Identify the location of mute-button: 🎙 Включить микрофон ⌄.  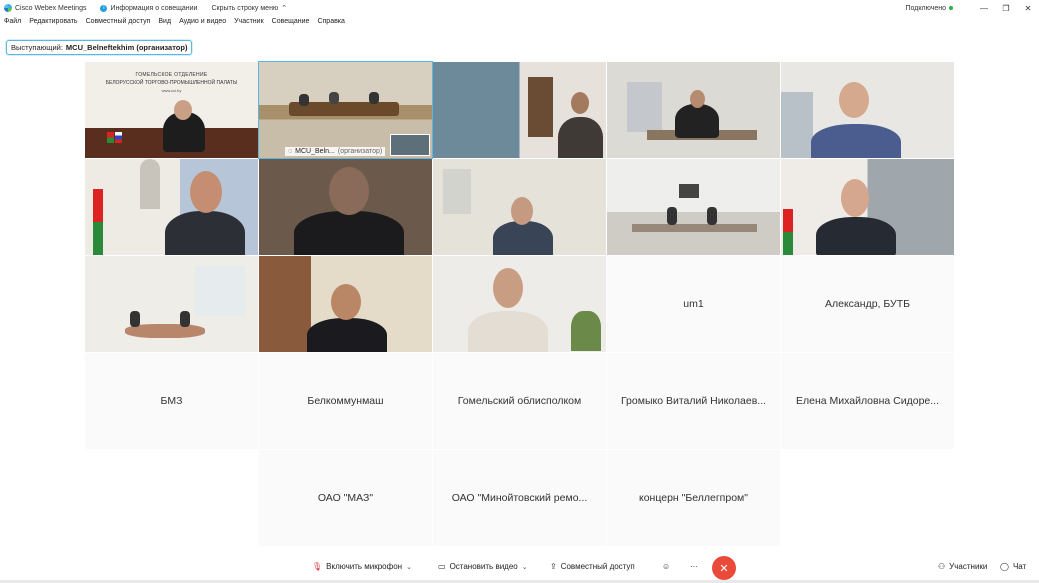
(362, 566).